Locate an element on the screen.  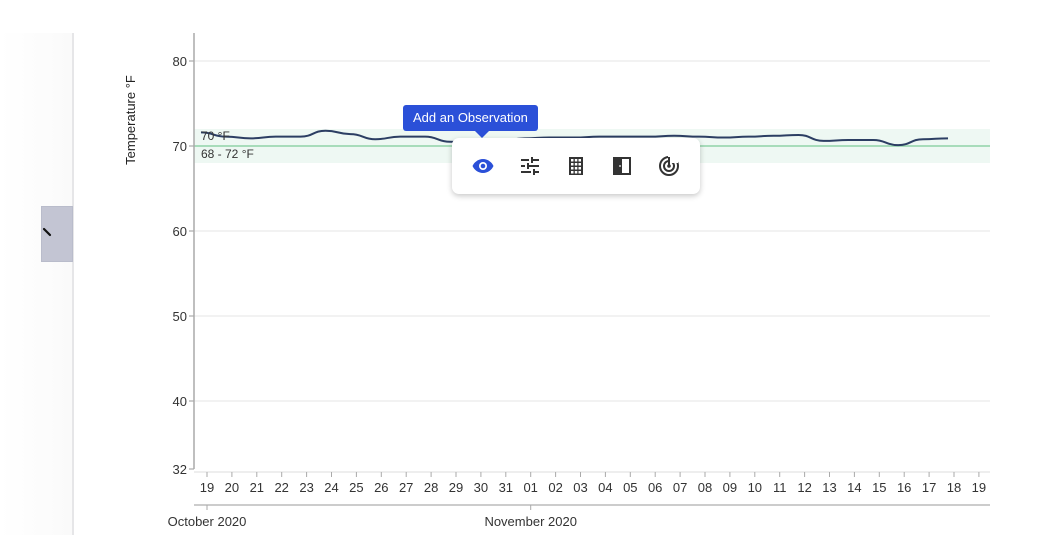
x-tick-label: 10 is located at coordinates (755, 487).